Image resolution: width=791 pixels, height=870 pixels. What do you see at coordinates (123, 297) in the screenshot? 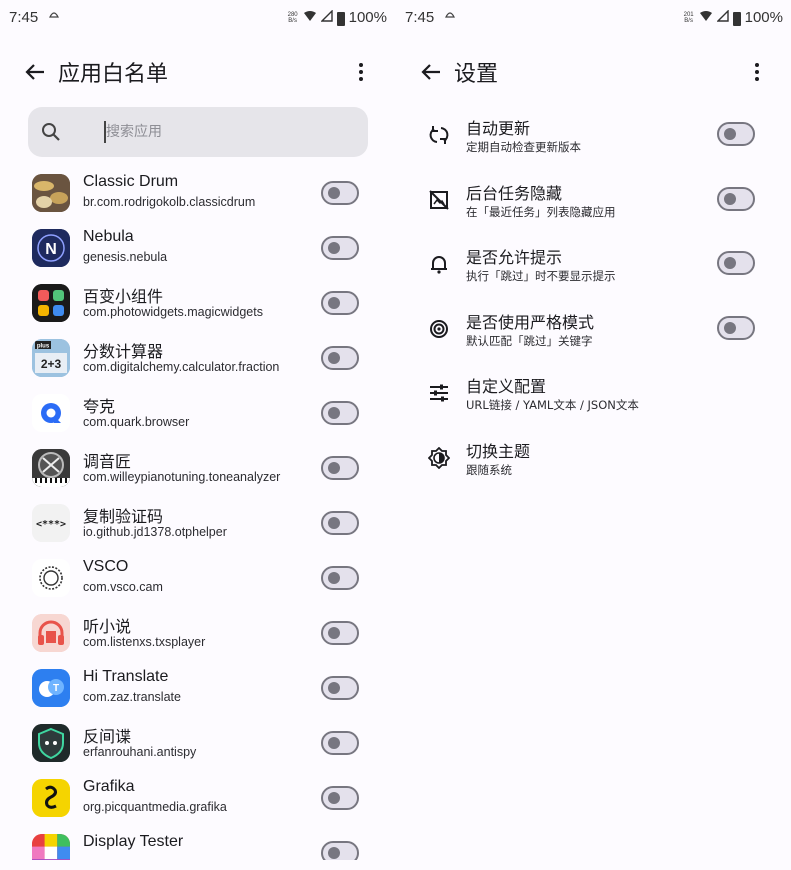
I see `app-name: 百变小组件` at bounding box center [123, 297].